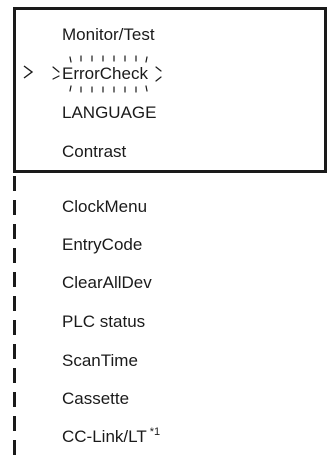  Describe the element at coordinates (155, 432) in the screenshot. I see `footnote-marker: *1` at that location.